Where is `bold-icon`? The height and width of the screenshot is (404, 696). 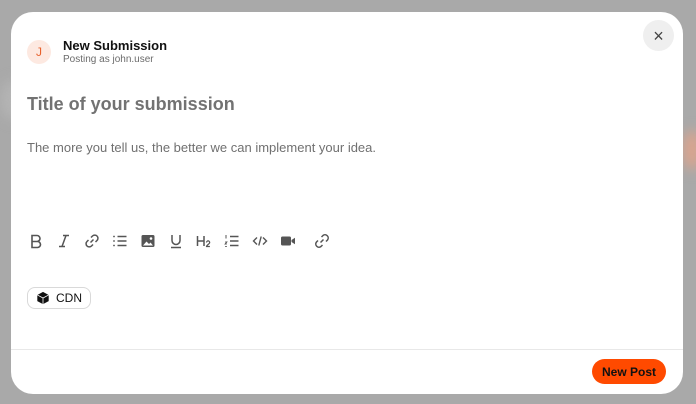 bold-icon is located at coordinates (36, 241).